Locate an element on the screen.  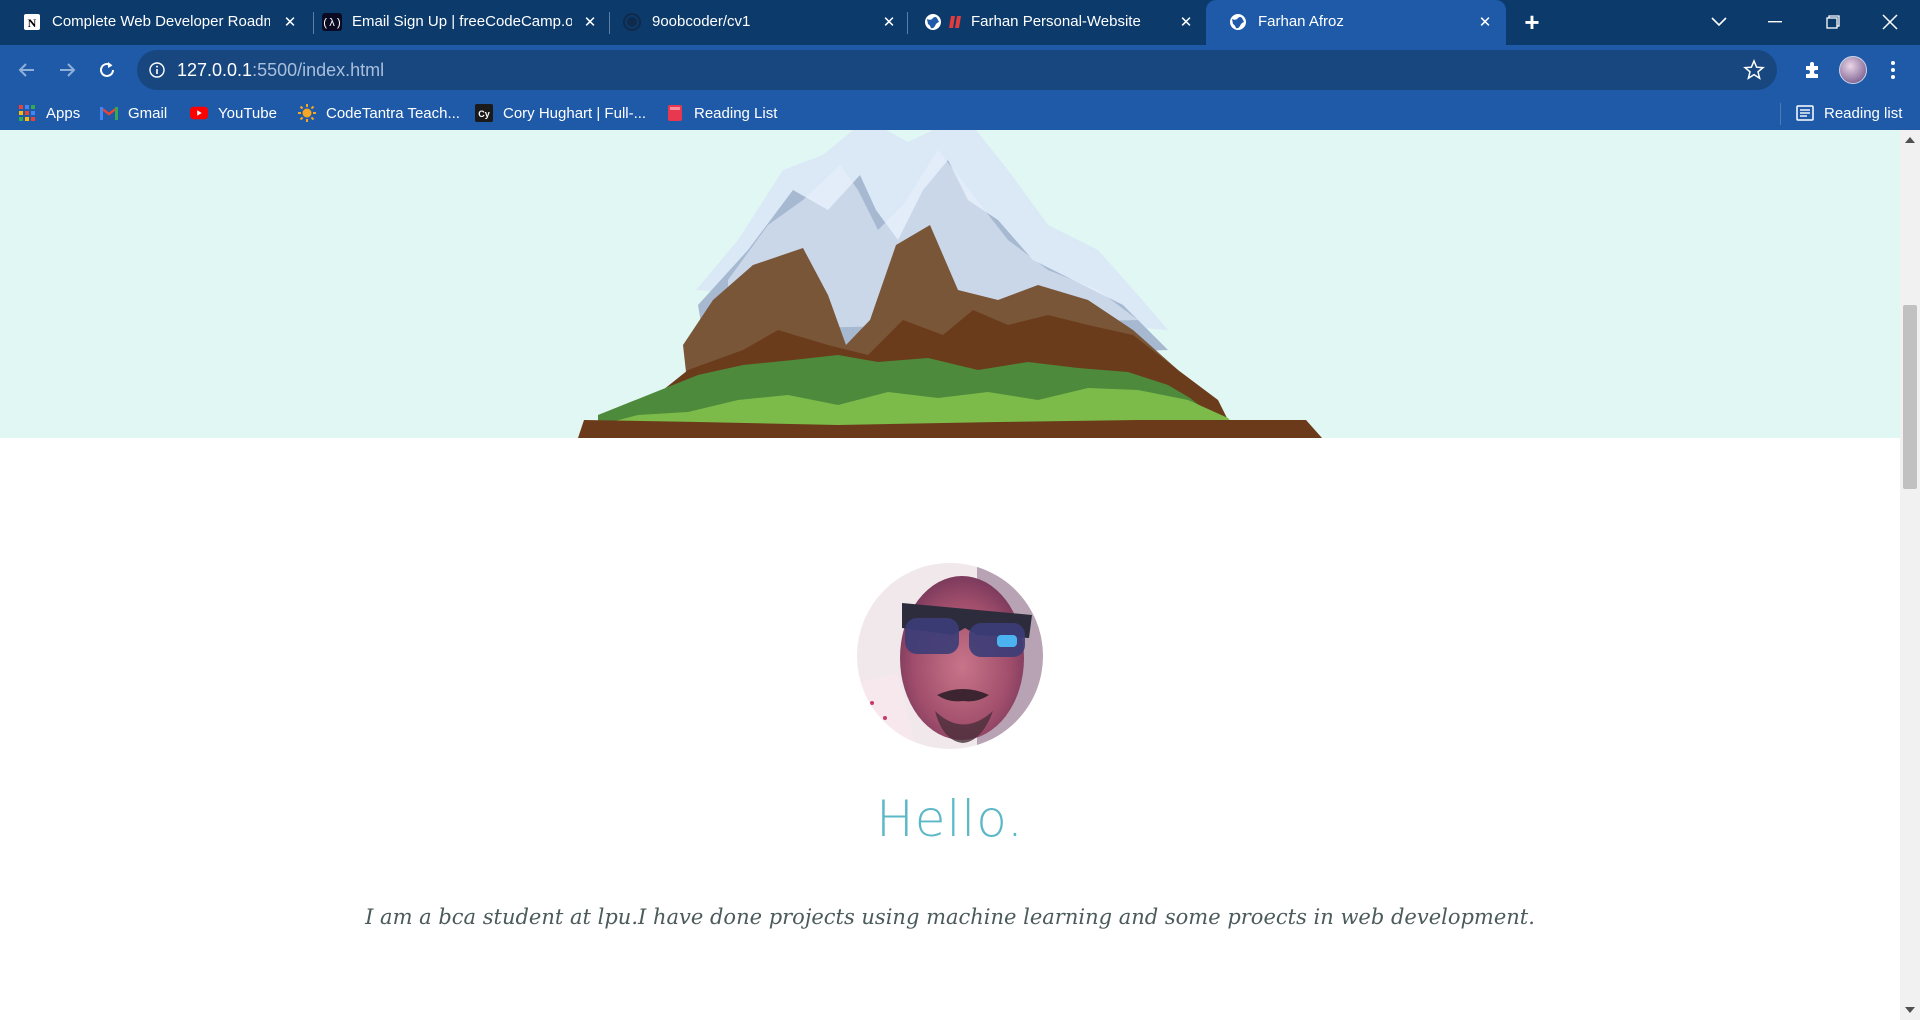
bookmark-label: Reading List is located at coordinates (736, 113).